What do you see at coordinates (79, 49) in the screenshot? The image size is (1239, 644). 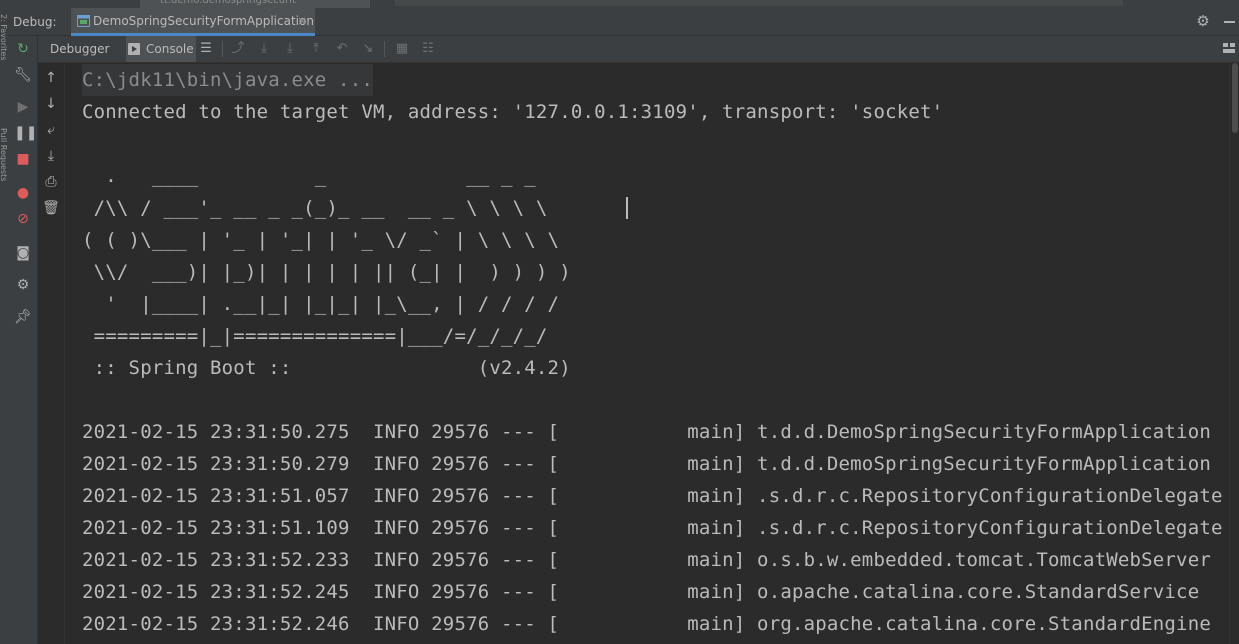 I see `tab-debugger: Debugger` at bounding box center [79, 49].